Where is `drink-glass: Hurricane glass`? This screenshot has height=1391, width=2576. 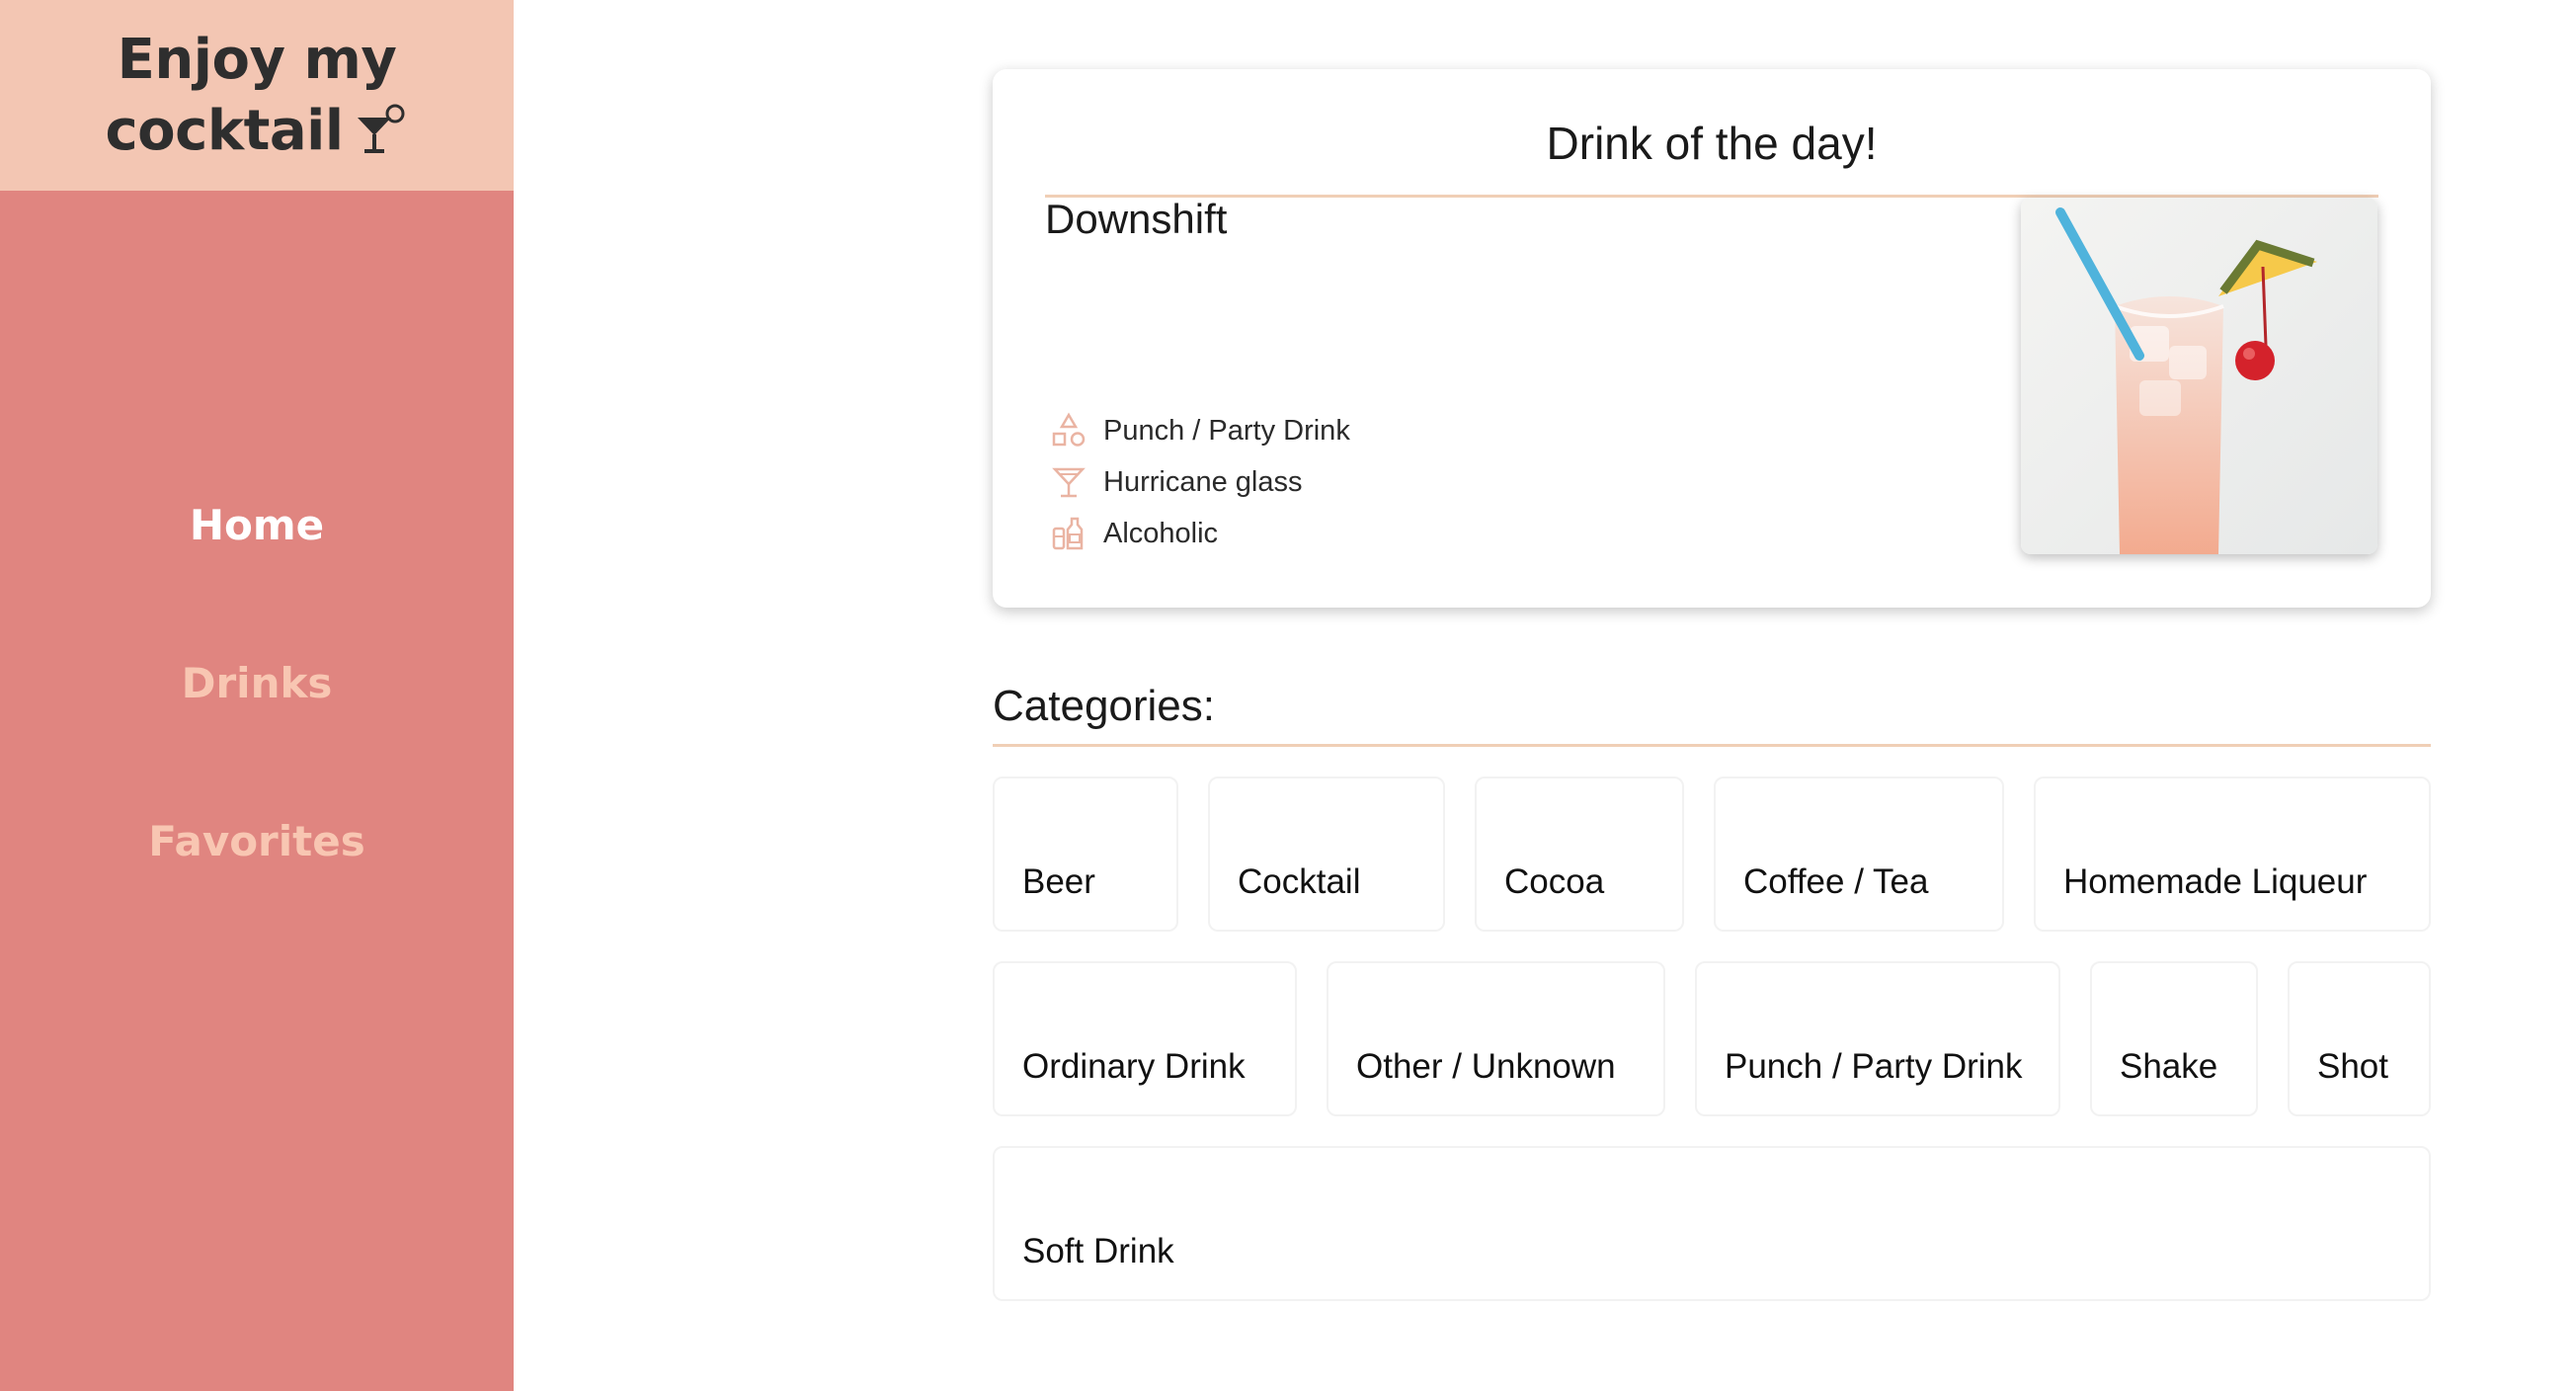 drink-glass: Hurricane glass is located at coordinates (1203, 481).